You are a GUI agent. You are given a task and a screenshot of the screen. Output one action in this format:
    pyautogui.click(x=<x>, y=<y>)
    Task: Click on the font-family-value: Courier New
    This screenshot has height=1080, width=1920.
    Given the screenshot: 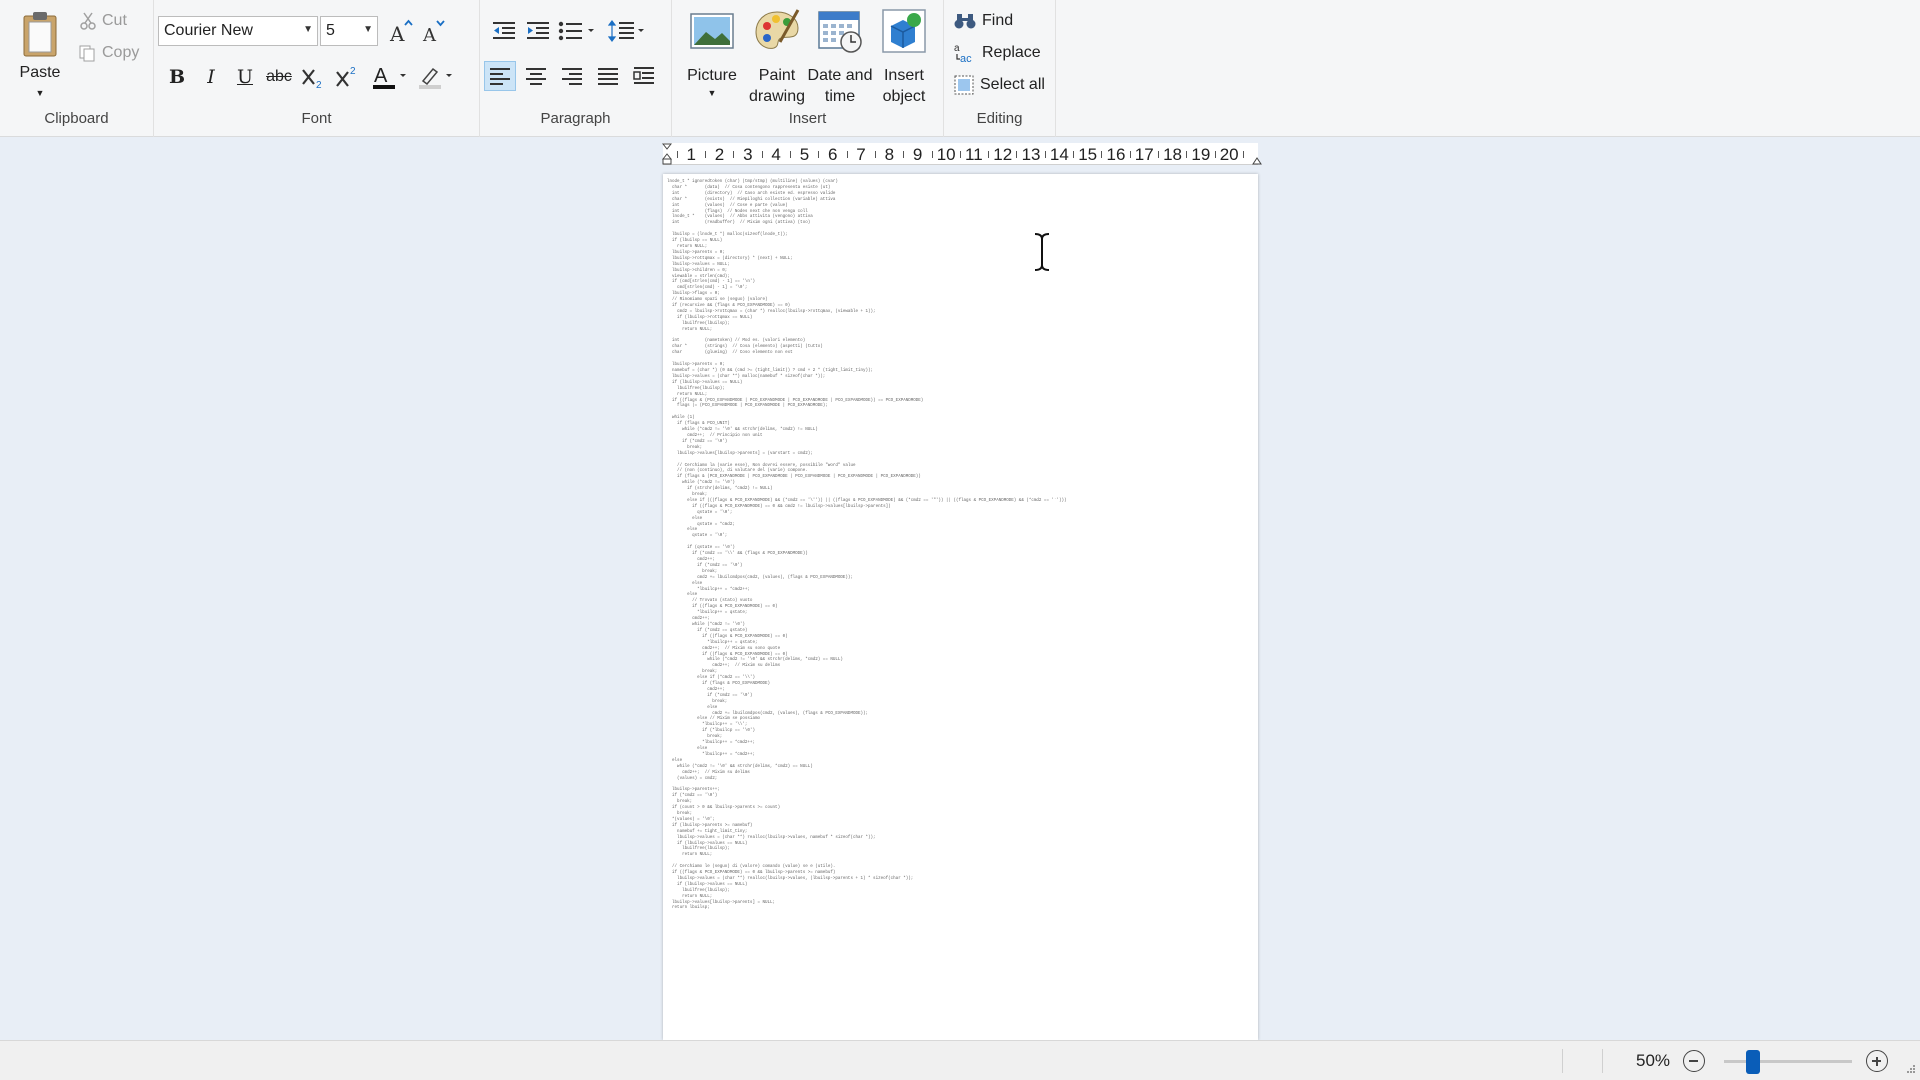 What is the action you would take?
    pyautogui.click(x=208, y=30)
    